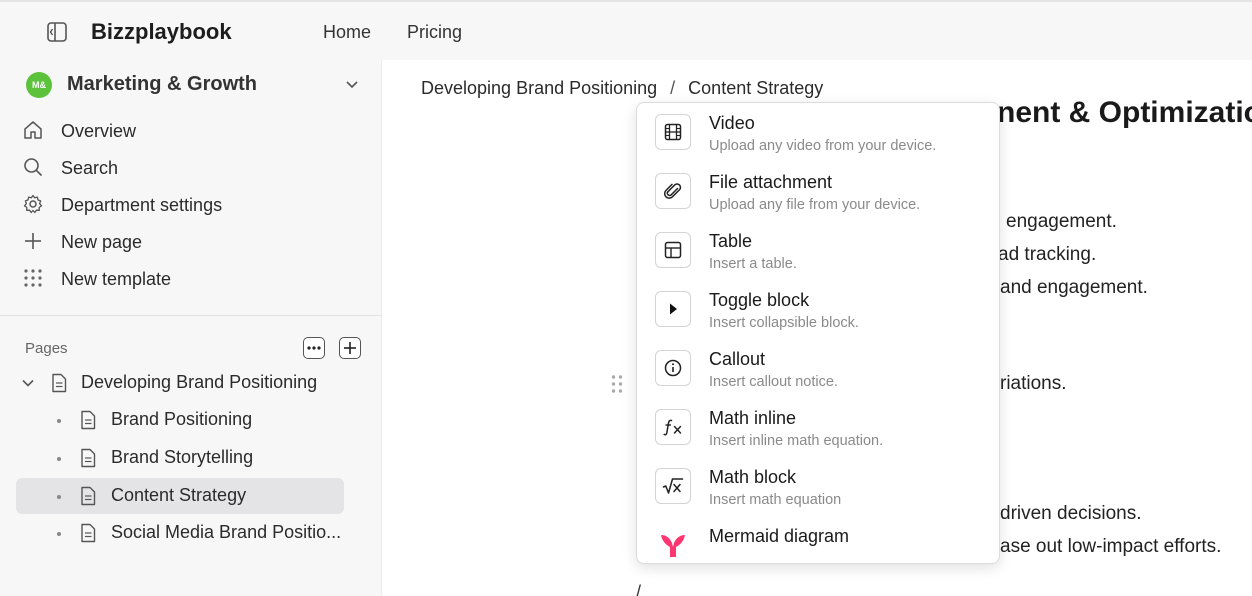 The height and width of the screenshot is (596, 1252). I want to click on search-icon, so click(33, 167).